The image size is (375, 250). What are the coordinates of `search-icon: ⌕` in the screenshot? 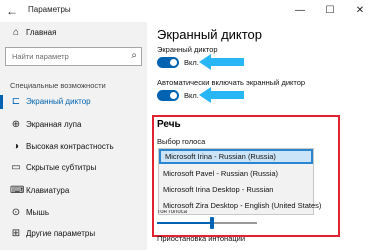 It's located at (134, 55).